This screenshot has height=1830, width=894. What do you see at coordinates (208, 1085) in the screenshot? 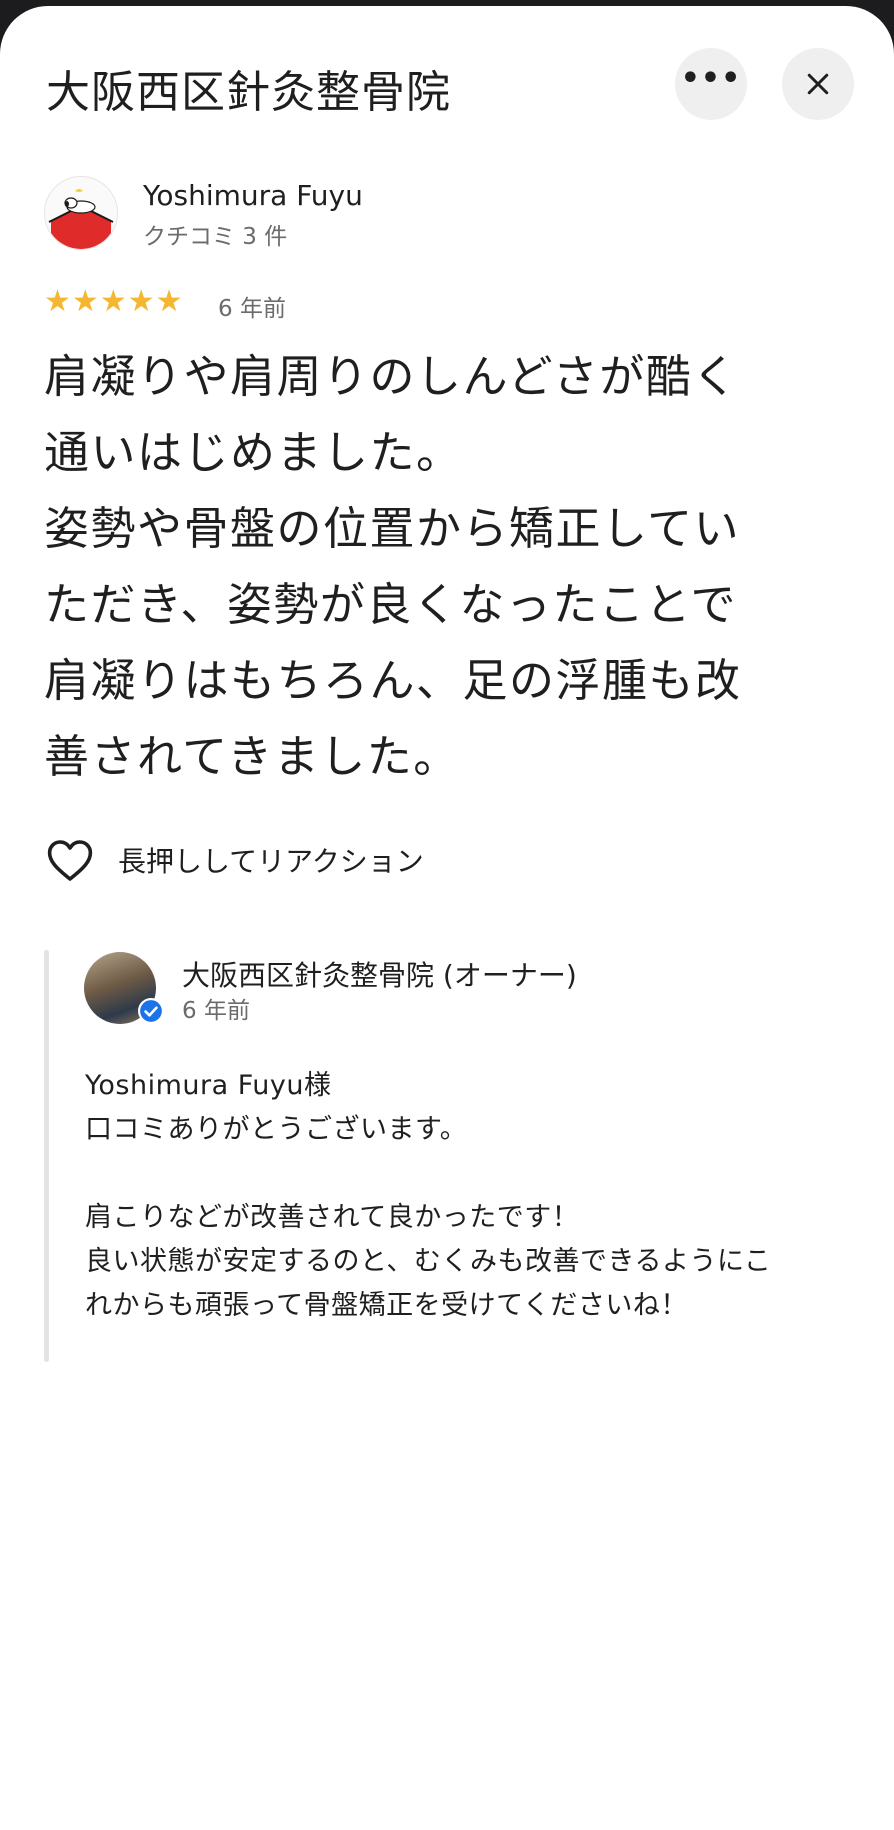
I see `reply-text-line: Yoshimura Fuyu様` at bounding box center [208, 1085].